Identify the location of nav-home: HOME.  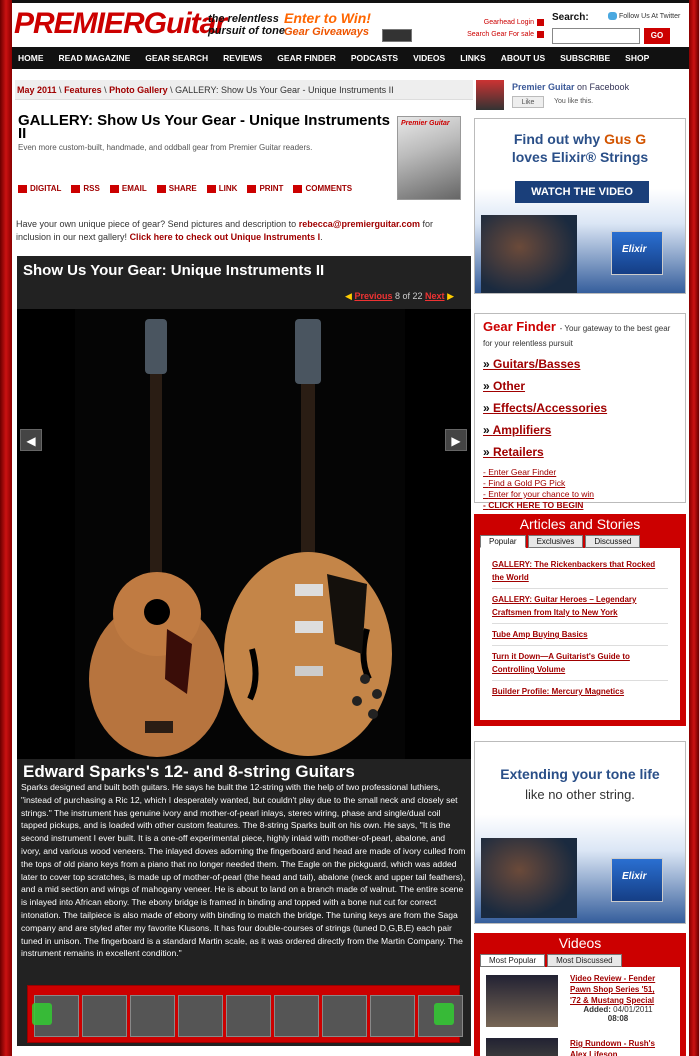
(31, 58).